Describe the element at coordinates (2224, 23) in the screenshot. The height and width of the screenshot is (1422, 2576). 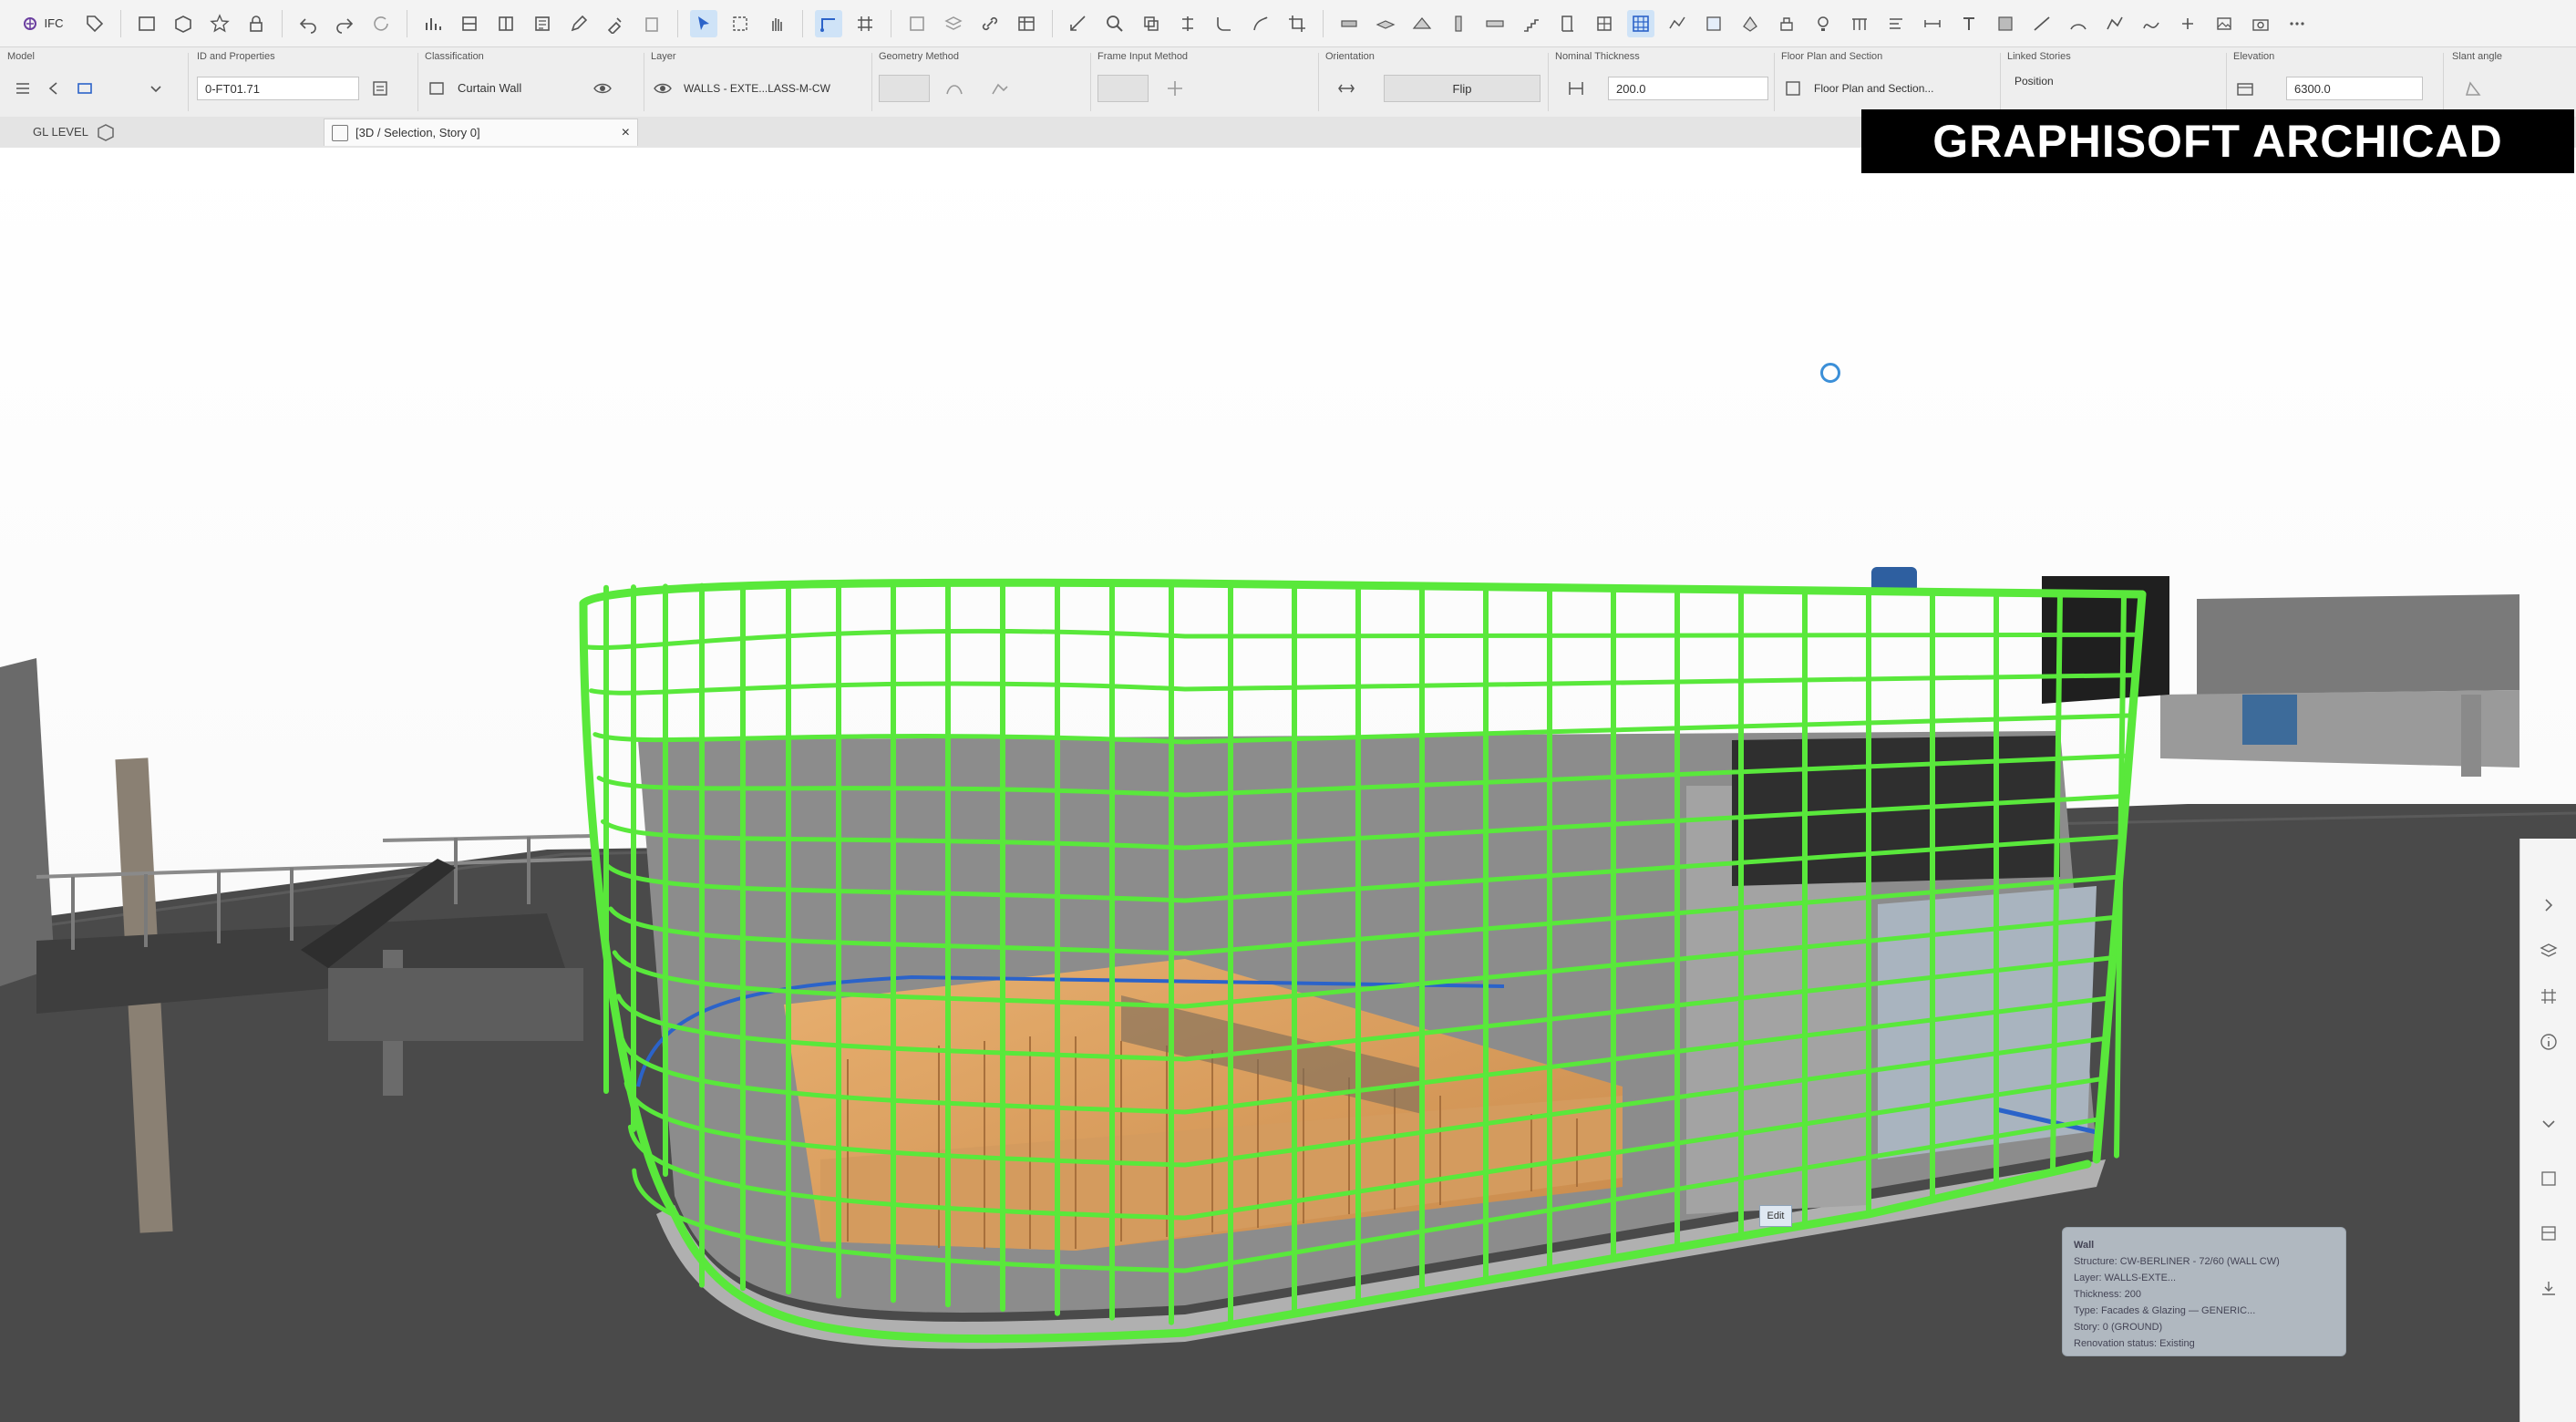
I see `figure-icon` at that location.